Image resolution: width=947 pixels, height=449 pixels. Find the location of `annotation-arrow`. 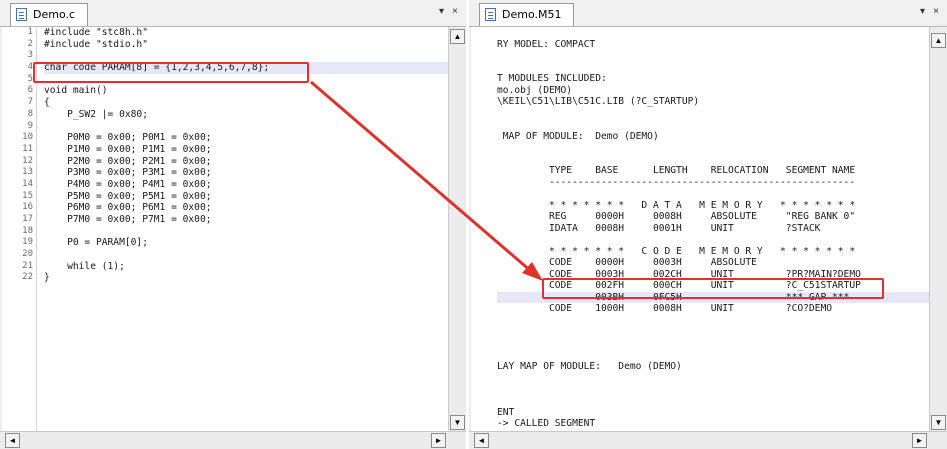

annotation-arrow is located at coordinates (426, 180).